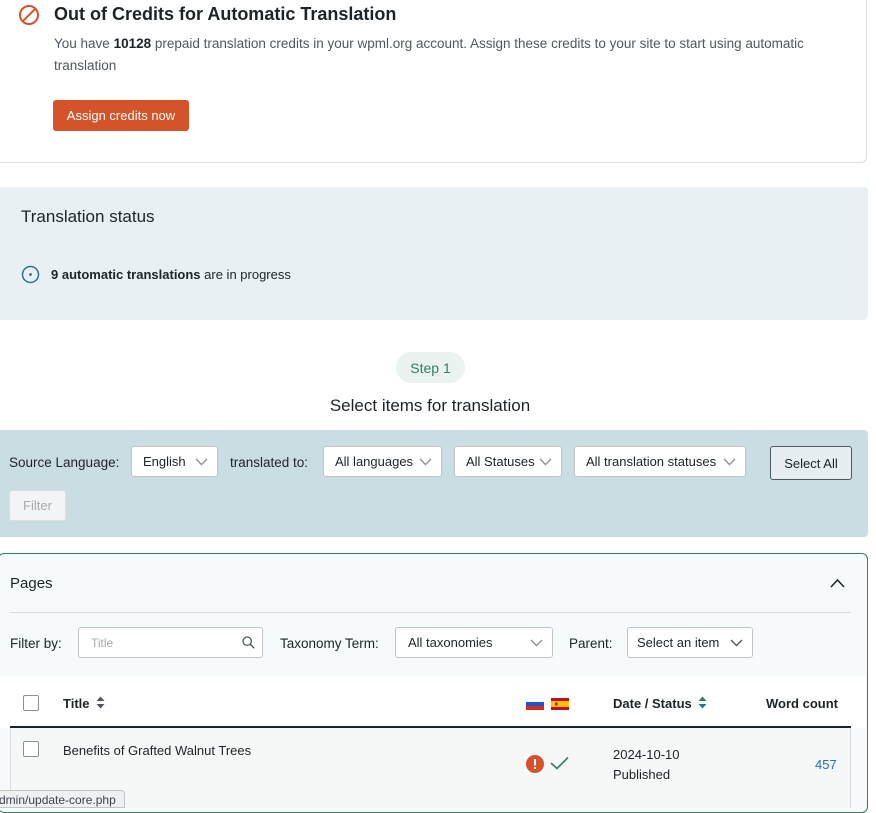 Image resolution: width=876 pixels, height=813 pixels. I want to click on filter-by-label: Filter by:, so click(36, 643).